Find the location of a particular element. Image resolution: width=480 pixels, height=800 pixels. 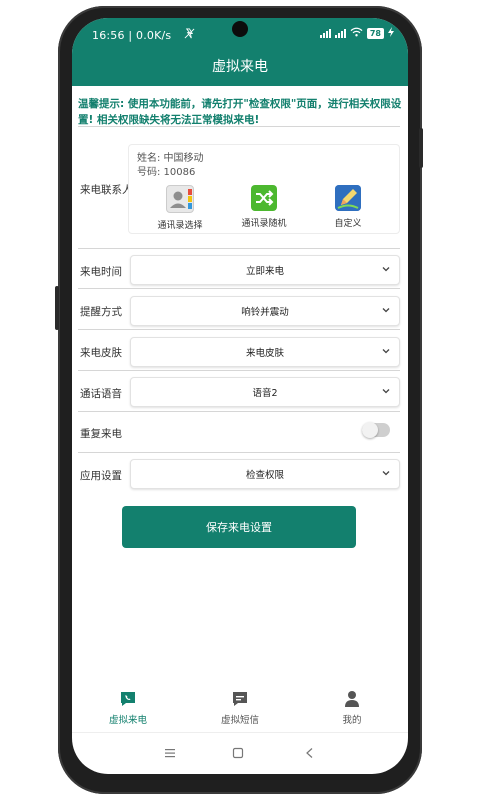

back-icon is located at coordinates (310, 754).